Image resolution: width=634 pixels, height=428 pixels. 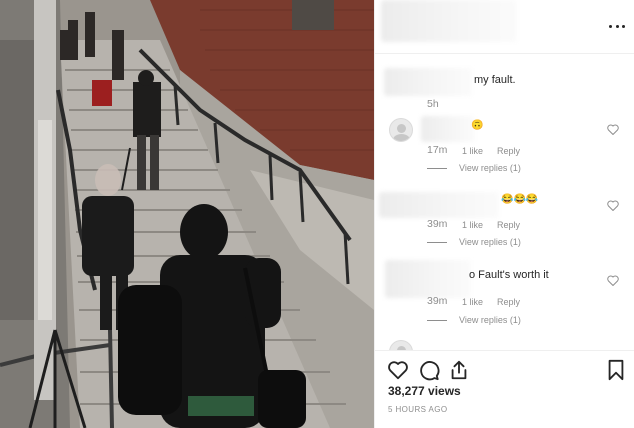 What do you see at coordinates (616, 370) in the screenshot?
I see `bookmark-icon` at bounding box center [616, 370].